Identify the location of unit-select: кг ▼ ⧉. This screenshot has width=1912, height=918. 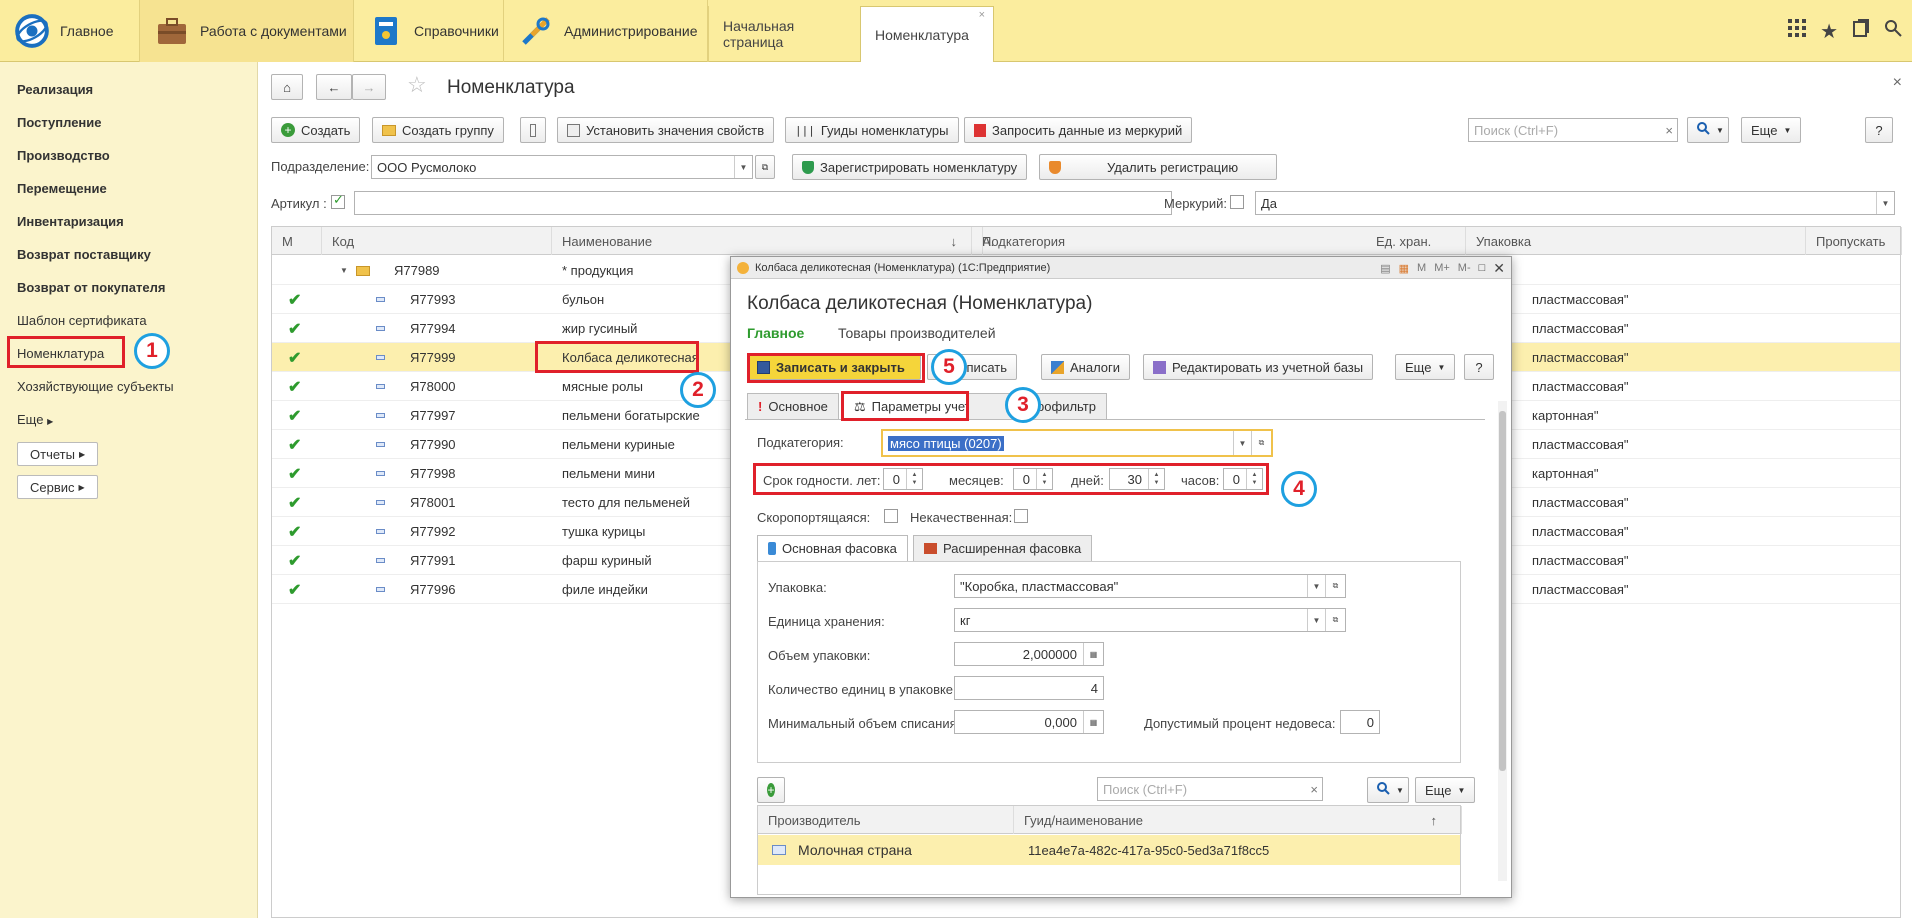
(1150, 620).